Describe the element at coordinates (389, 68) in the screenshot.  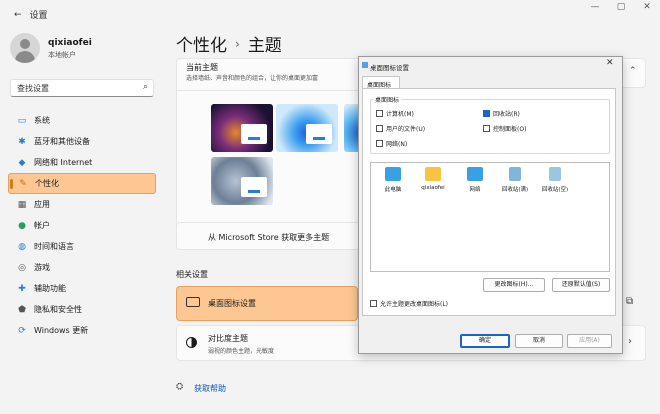
I see `dialog-title: 桌面图标设置` at that location.